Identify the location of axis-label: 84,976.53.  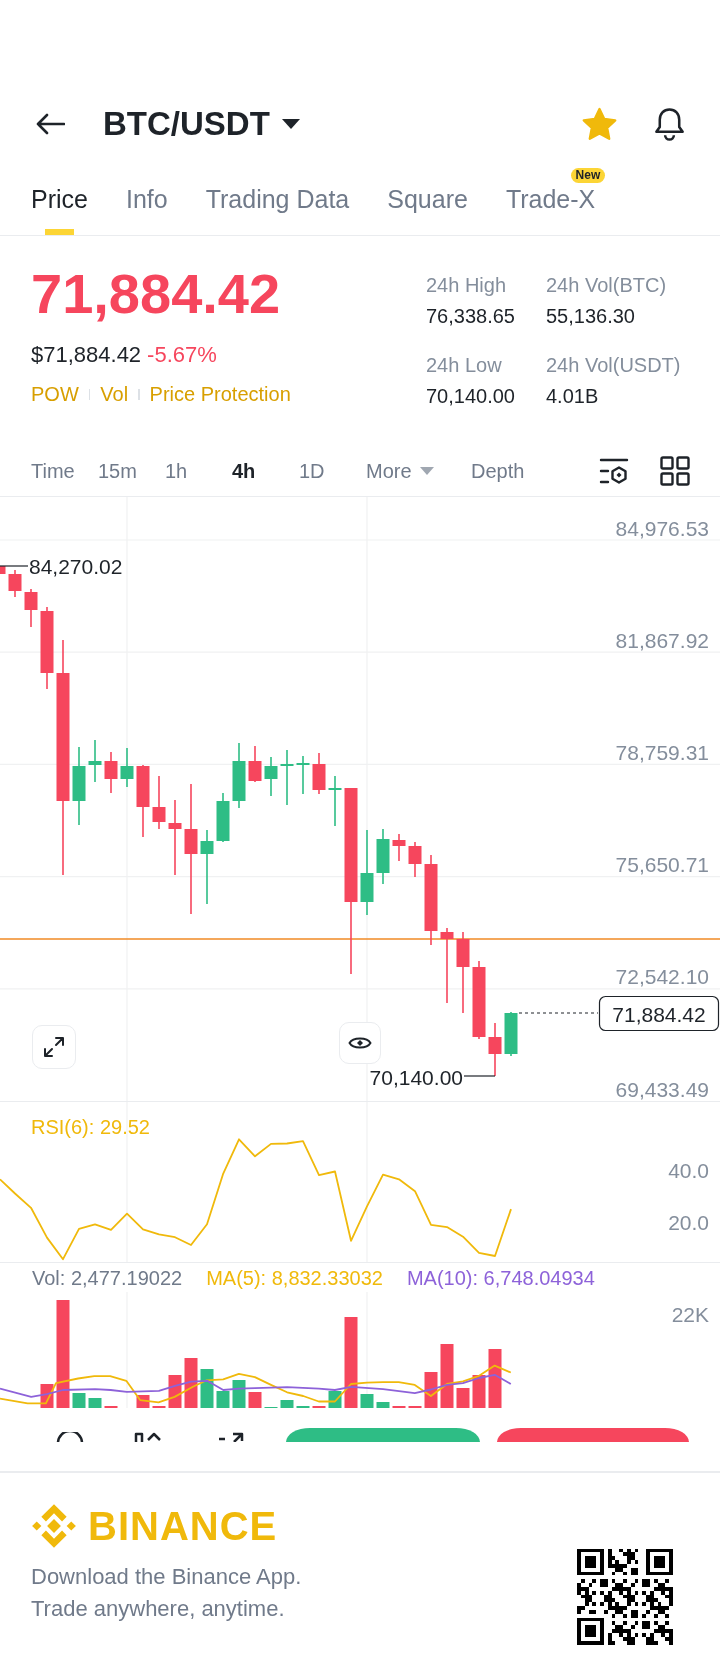
(662, 528).